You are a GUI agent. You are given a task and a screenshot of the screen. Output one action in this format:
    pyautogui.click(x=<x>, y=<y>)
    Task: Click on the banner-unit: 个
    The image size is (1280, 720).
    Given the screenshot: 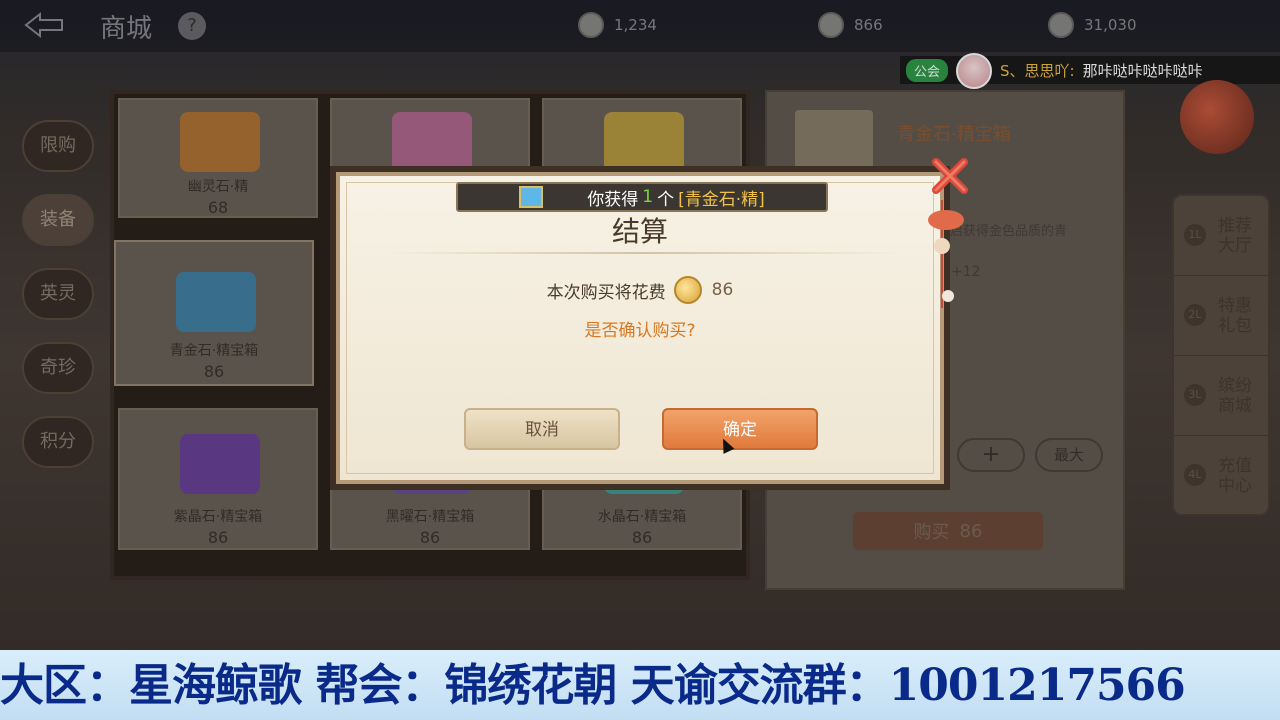 What is the action you would take?
    pyautogui.click(x=666, y=199)
    